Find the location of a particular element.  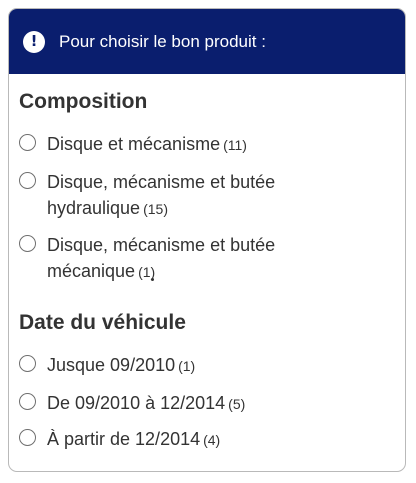

option-label: Jusque 09/2010 is located at coordinates (111, 365).